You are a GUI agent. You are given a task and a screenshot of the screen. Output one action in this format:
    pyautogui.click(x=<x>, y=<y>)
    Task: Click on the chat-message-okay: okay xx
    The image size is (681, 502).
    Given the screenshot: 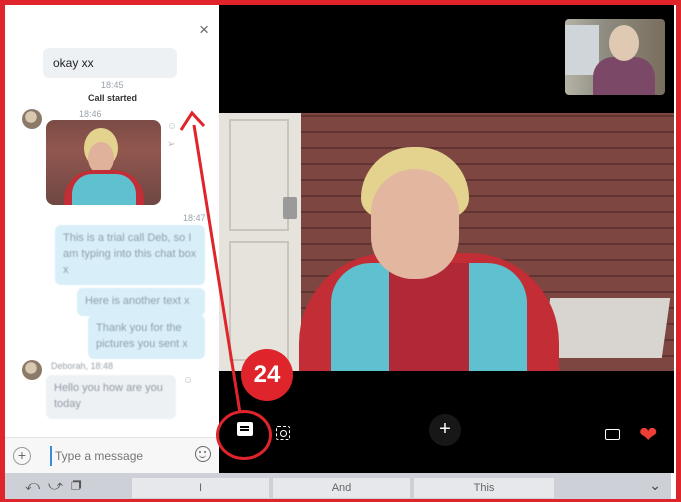 What is the action you would take?
    pyautogui.click(x=110, y=63)
    